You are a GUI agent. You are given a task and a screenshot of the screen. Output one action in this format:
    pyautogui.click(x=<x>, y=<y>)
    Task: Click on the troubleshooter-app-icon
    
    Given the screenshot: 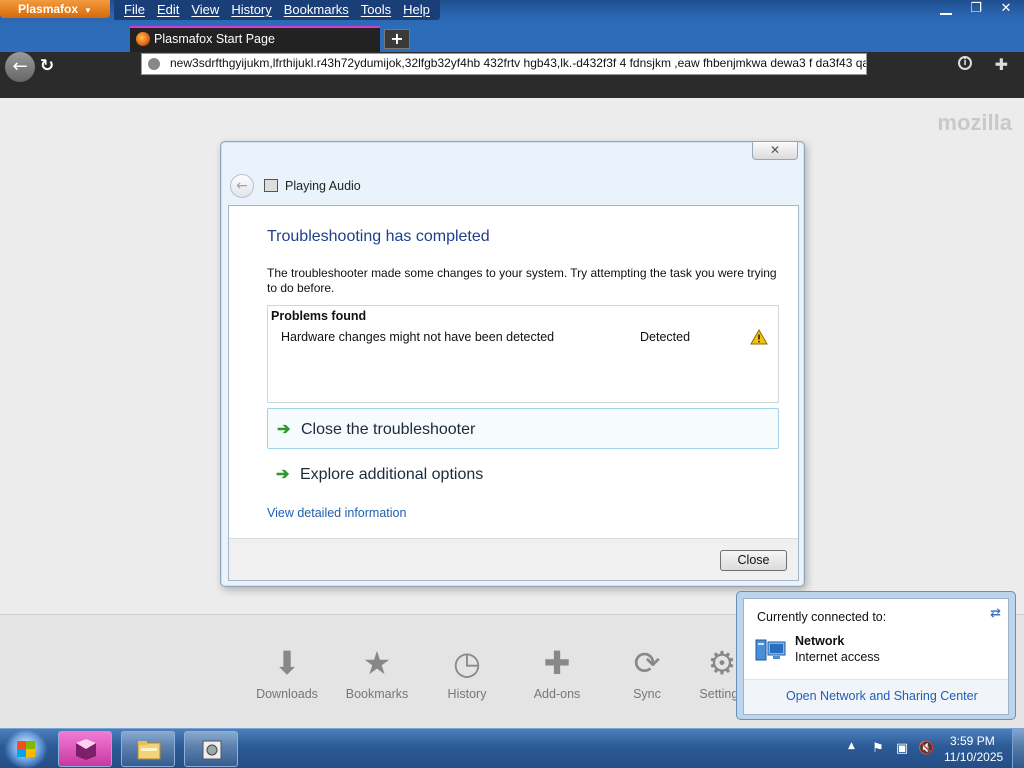 What is the action you would take?
    pyautogui.click(x=212, y=750)
    